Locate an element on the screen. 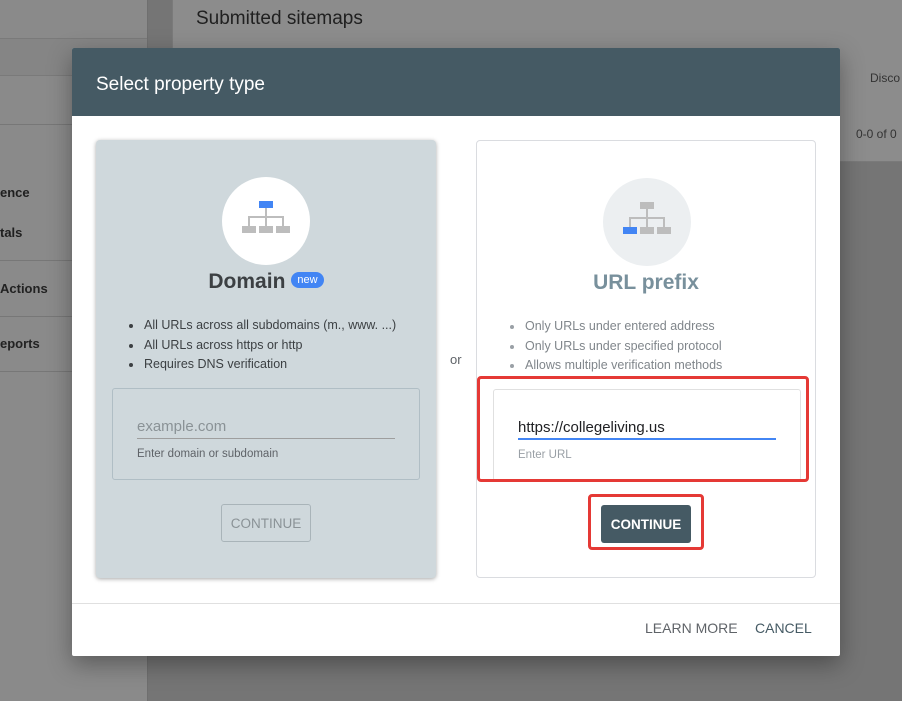 The image size is (902, 701). background-sidebar-label: Actions is located at coordinates (24, 288).